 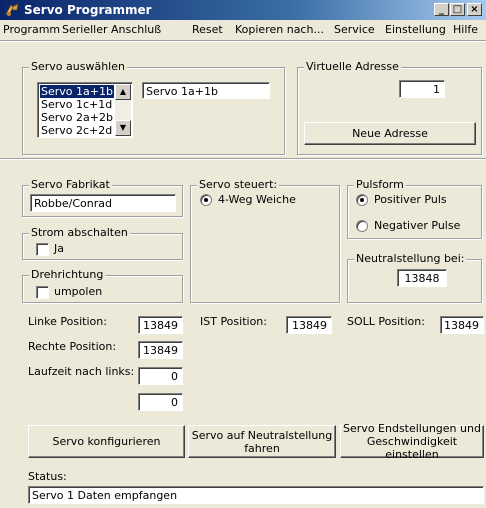 What do you see at coordinates (386, 321) in the screenshot?
I see `soll-position-label: SOLL Position:` at bounding box center [386, 321].